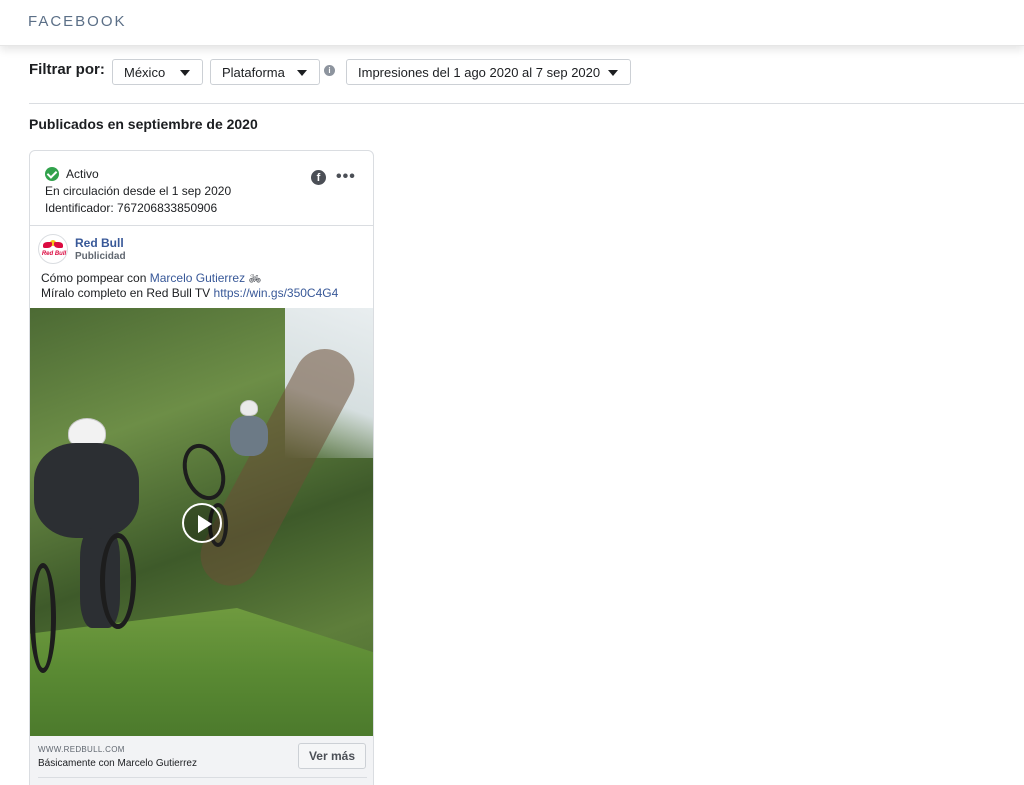  Describe the element at coordinates (526, 103) in the screenshot. I see `filter-divider` at that location.